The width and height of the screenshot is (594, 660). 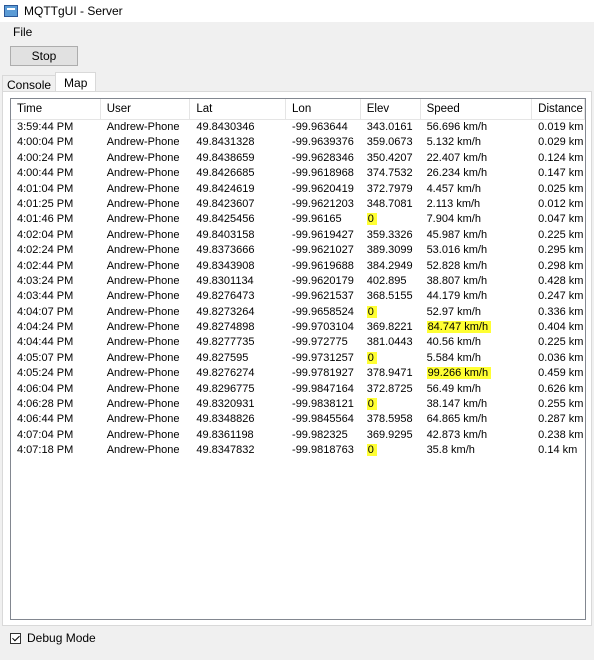 What do you see at coordinates (457, 157) in the screenshot?
I see `cell-speed: 22.407 km/h` at bounding box center [457, 157].